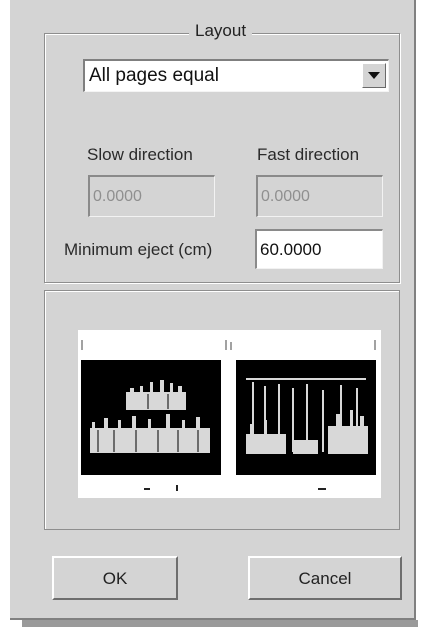  I want to click on chevron-down-icon, so click(374, 75).